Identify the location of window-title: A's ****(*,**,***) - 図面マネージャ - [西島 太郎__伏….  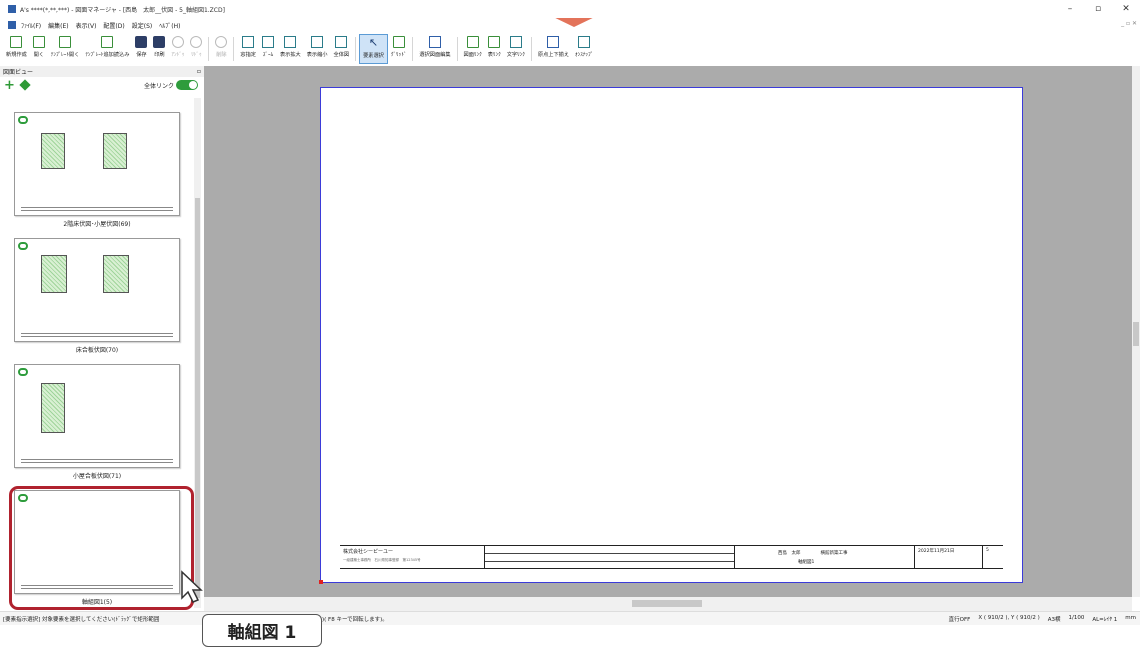
(122, 10).